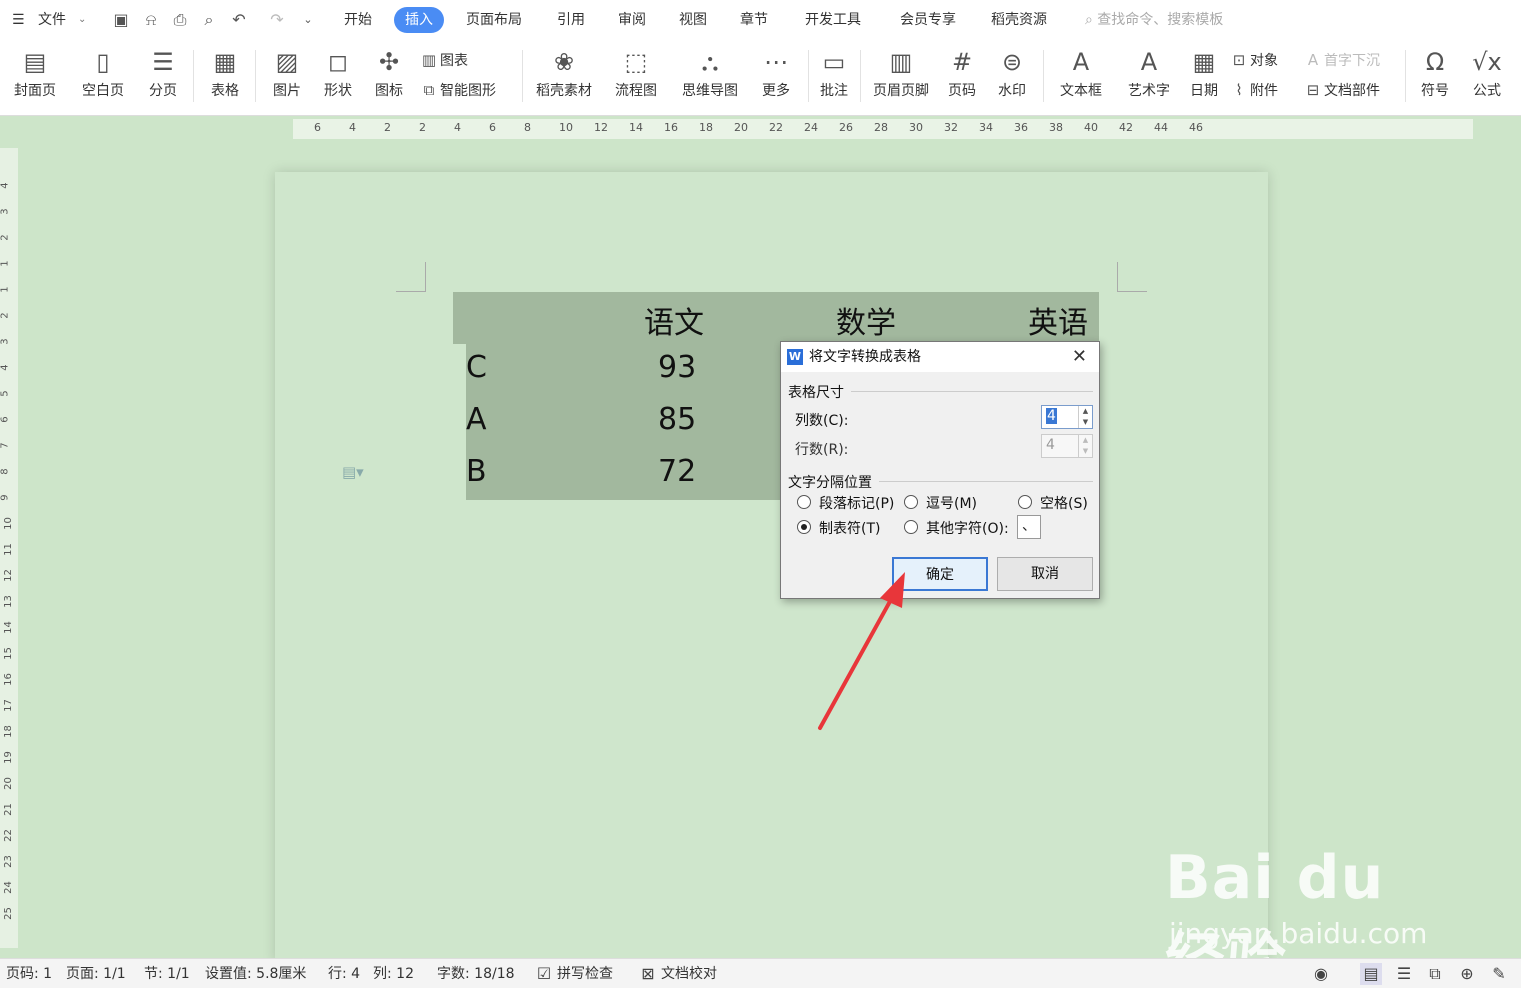 This screenshot has height=988, width=1521. I want to click on icon-button: ✣ 图标, so click(389, 77).